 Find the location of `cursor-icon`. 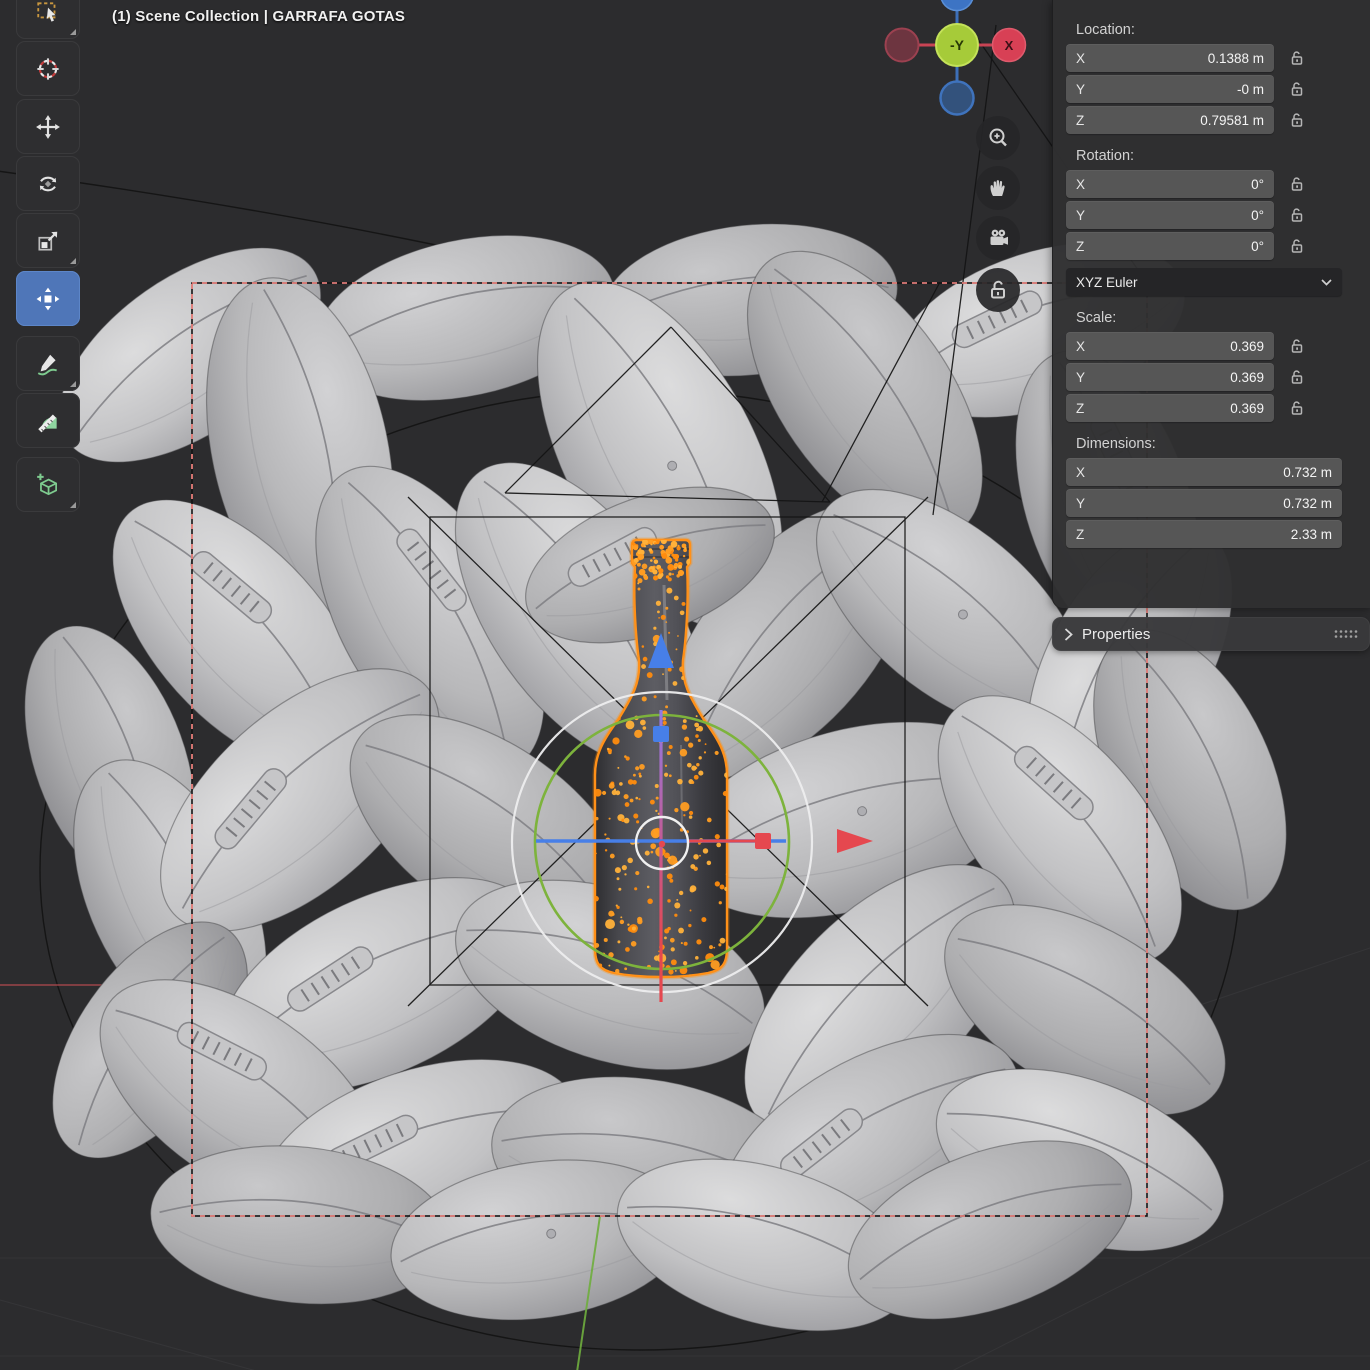

cursor-icon is located at coordinates (48, 68).